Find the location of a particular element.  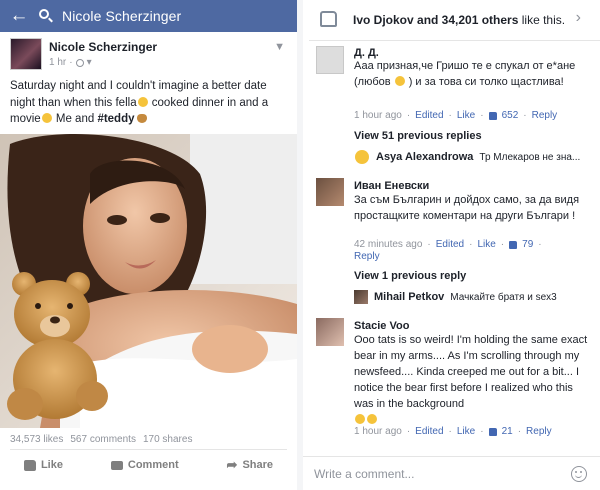

commenter-name: Иван Еневски is located at coordinates (391, 186).